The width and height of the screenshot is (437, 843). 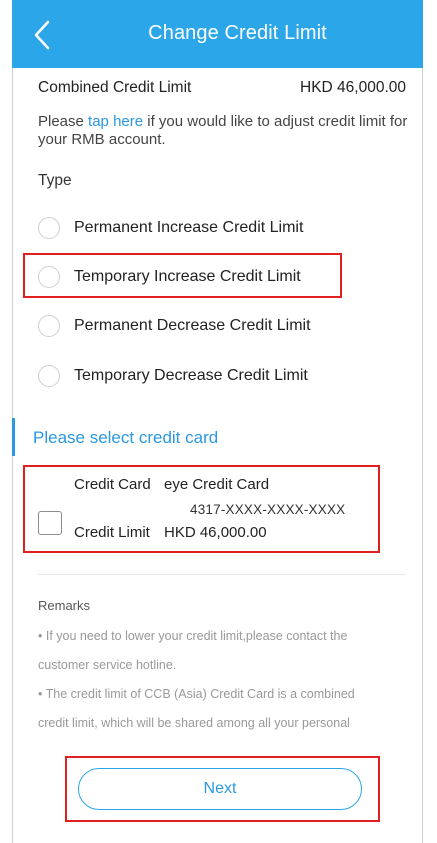 What do you see at coordinates (115, 121) in the screenshot?
I see `tap-here-link: tap here` at bounding box center [115, 121].